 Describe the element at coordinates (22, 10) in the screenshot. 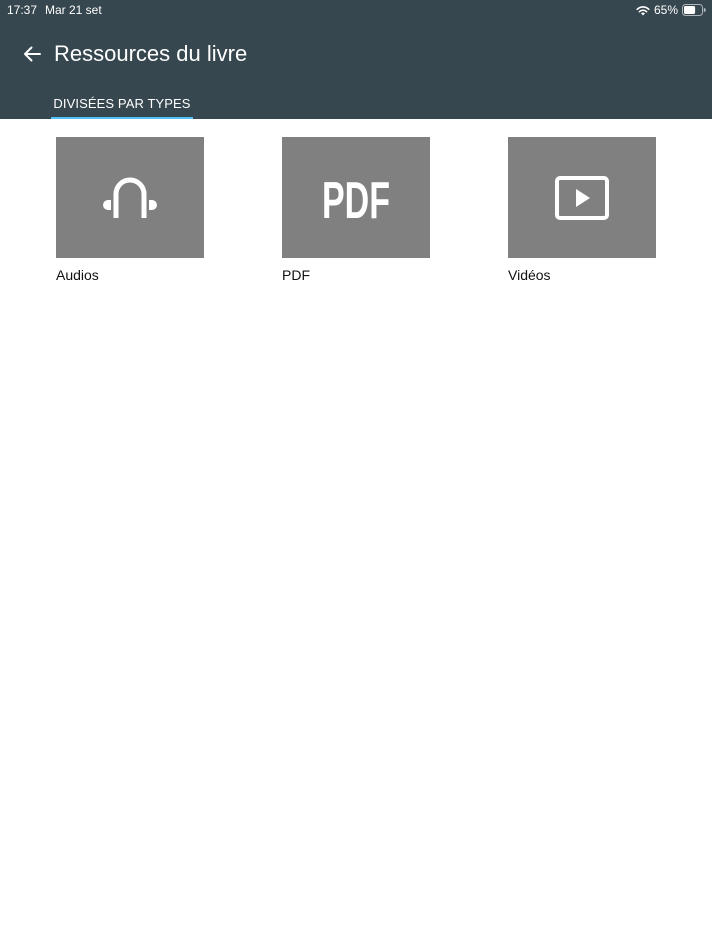

I see `status-time: 17:37` at that location.